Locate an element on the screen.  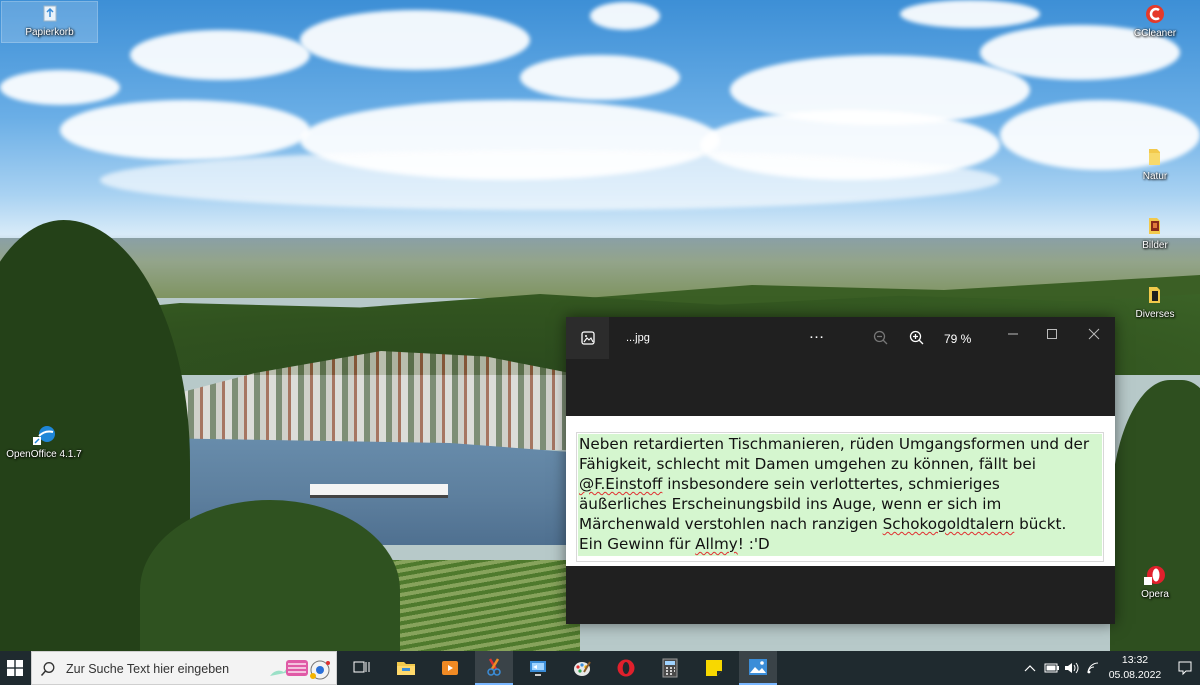
desktop-icon-openoffice: OpenOffice 4.1.7 is located at coordinates (44, 442).